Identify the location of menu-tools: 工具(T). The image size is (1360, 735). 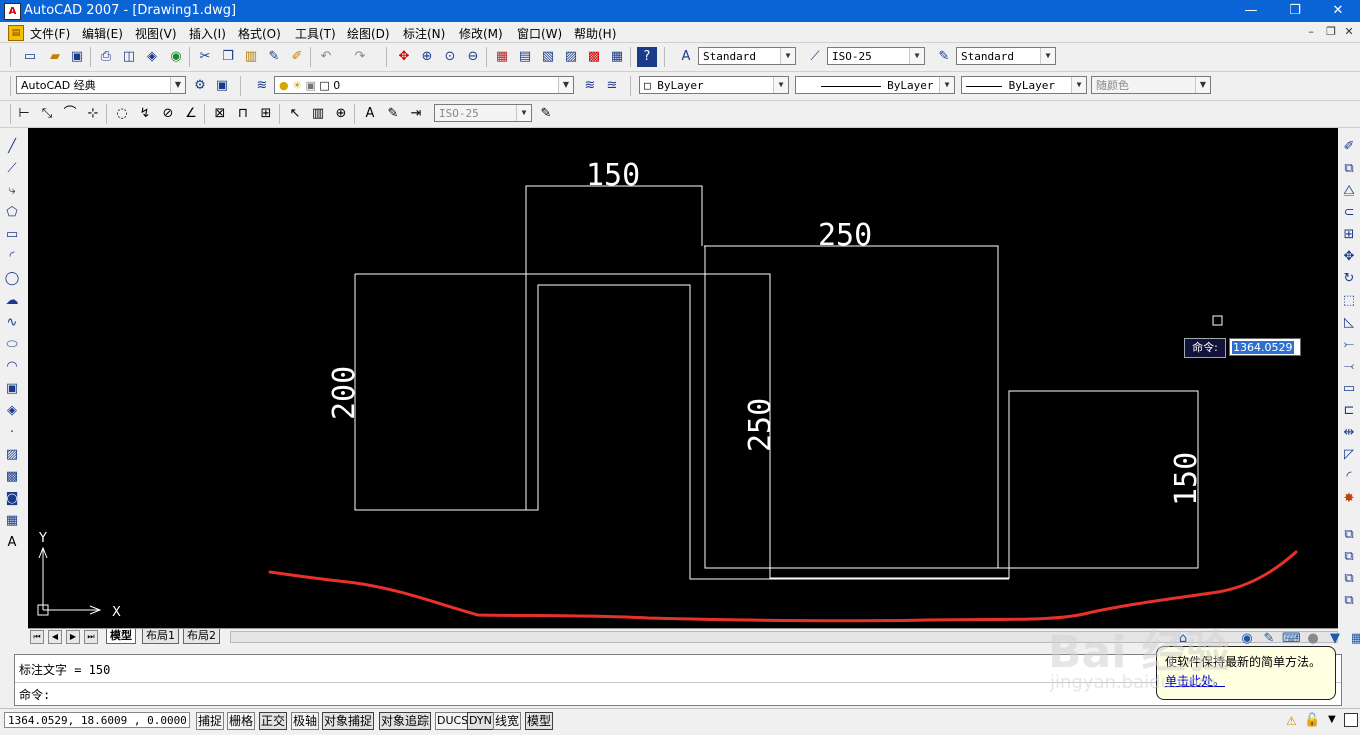
(315, 33).